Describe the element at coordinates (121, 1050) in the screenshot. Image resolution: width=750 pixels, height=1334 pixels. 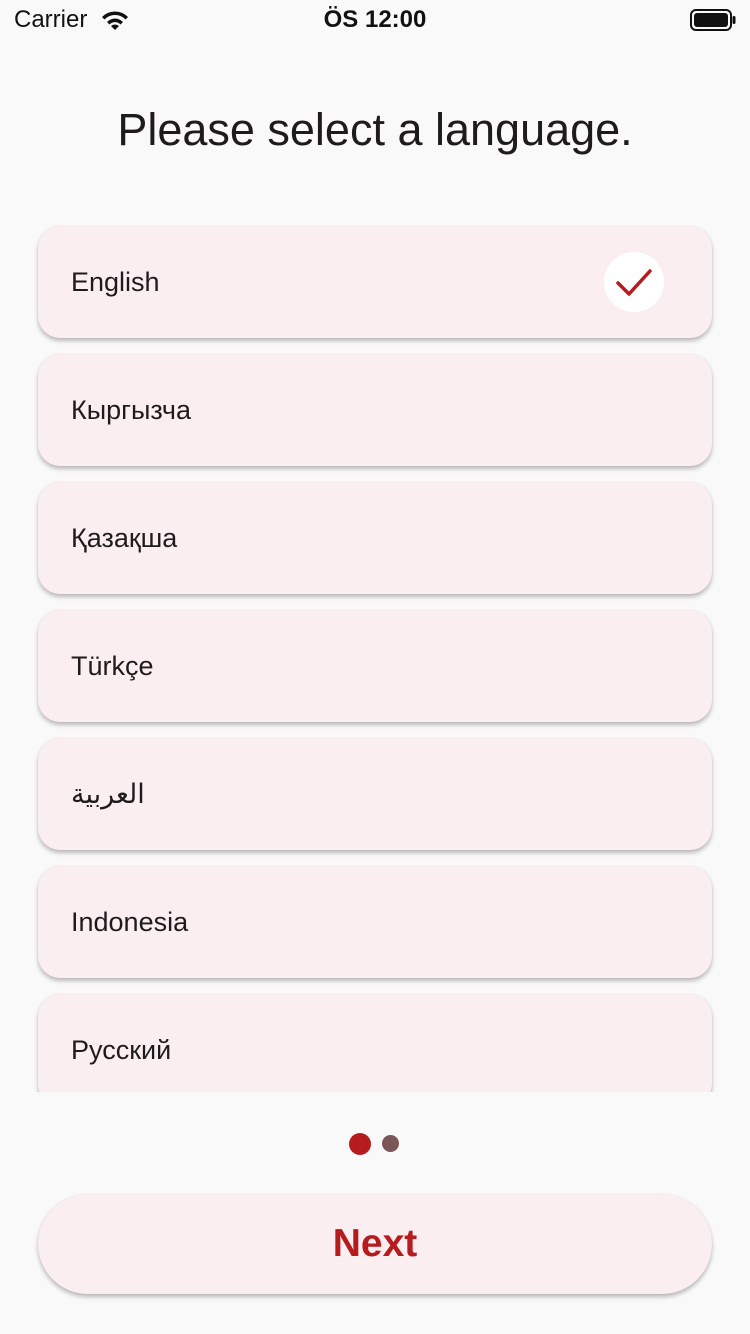
I see `language-label: Русский` at that location.